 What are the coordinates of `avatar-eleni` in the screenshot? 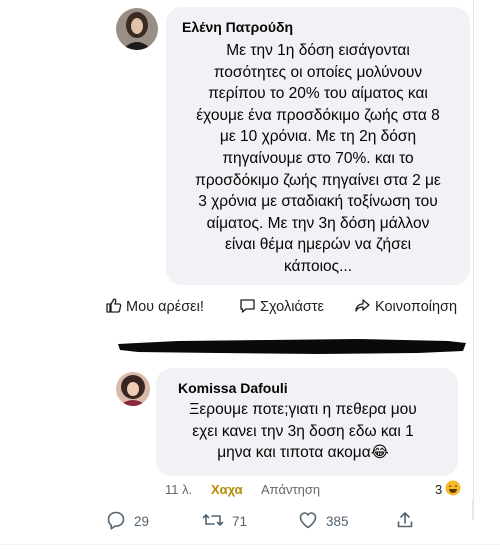 It's located at (137, 29).